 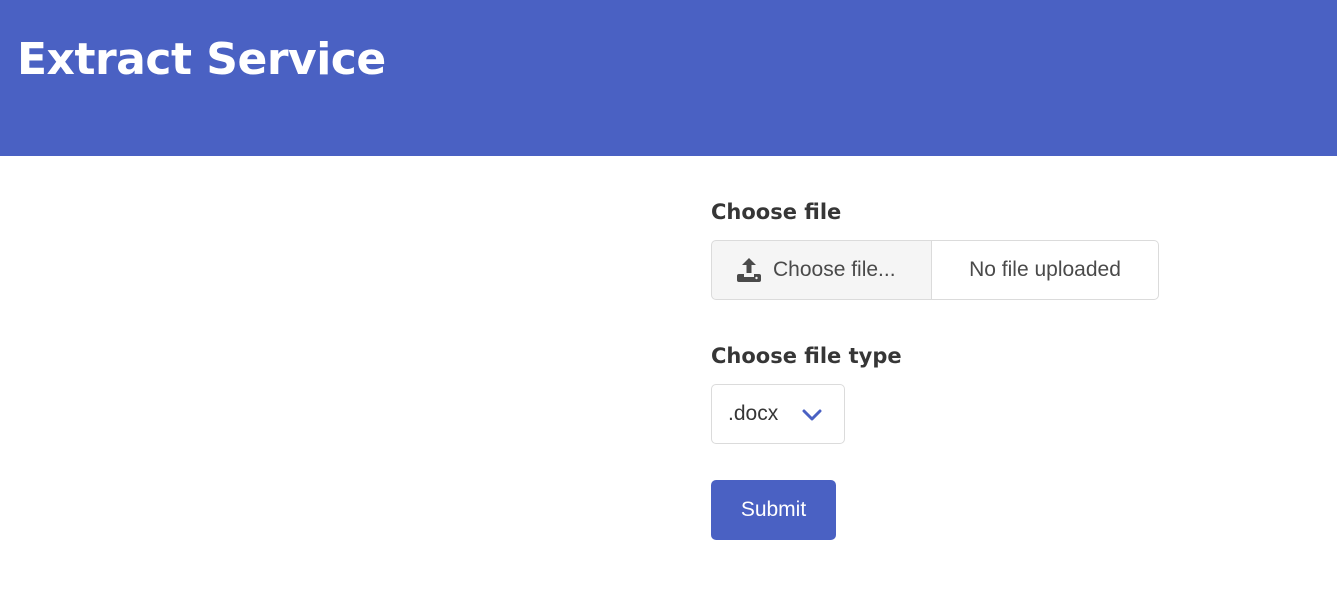 What do you see at coordinates (753, 413) in the screenshot?
I see `file-type-selected-value: .docx` at bounding box center [753, 413].